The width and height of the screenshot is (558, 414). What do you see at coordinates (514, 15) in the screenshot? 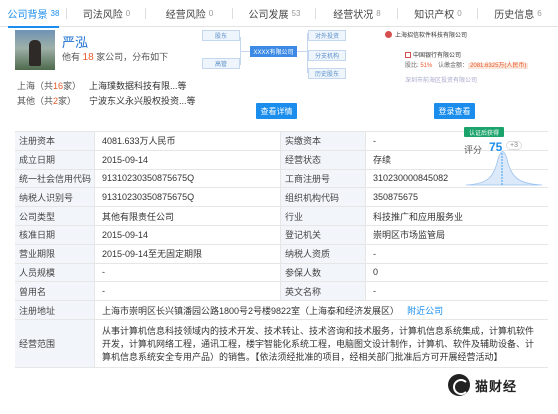
I see `tab-label: 历史信息` at bounding box center [514, 15].